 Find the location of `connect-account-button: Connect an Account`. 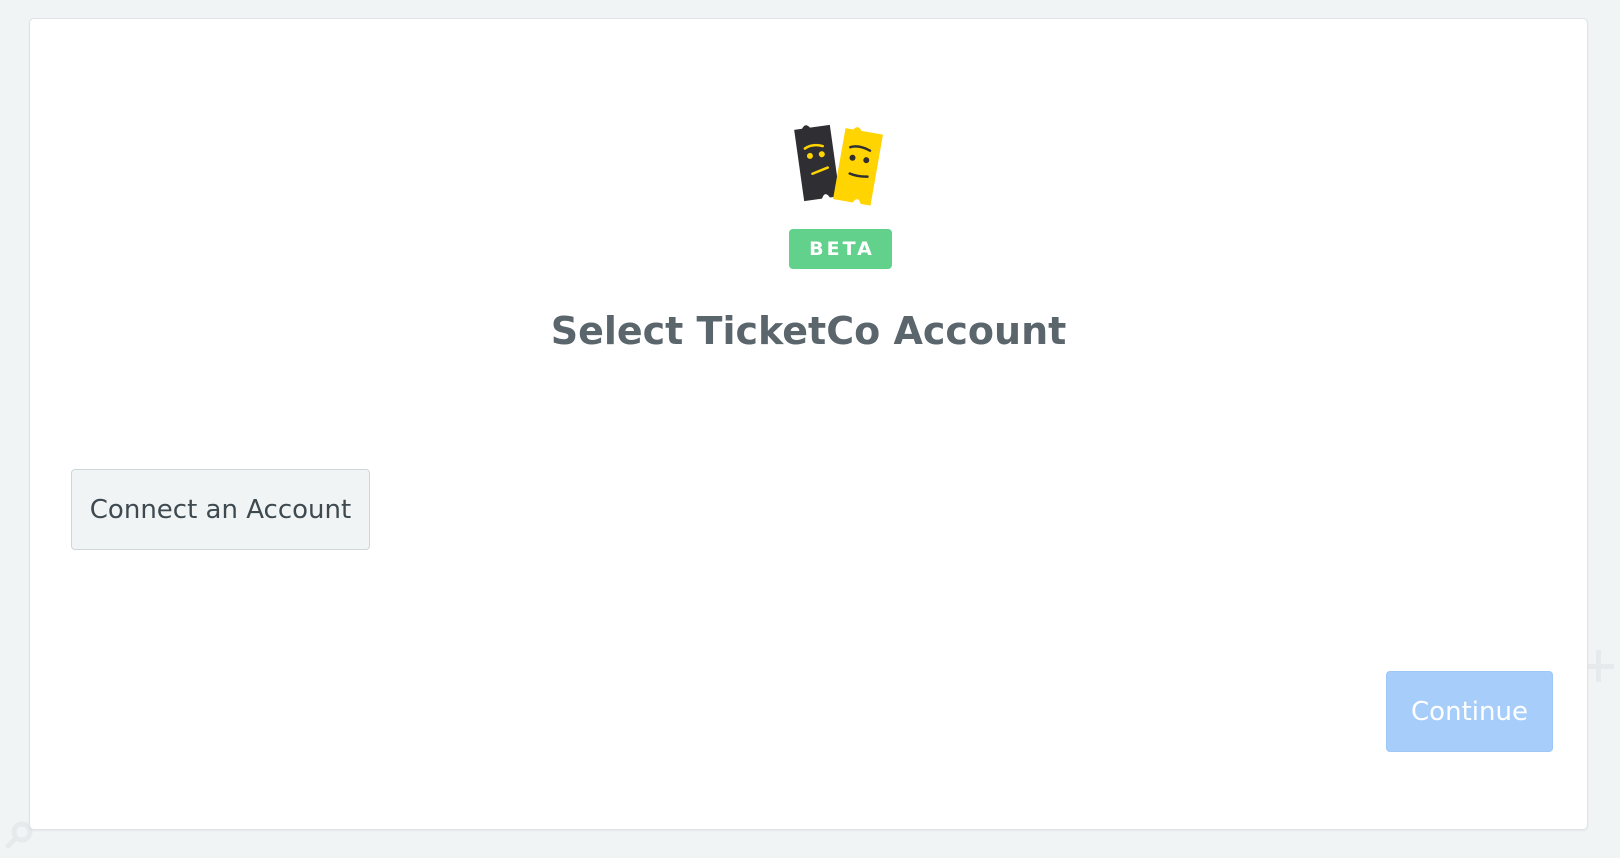

connect-account-button: Connect an Account is located at coordinates (220, 509).